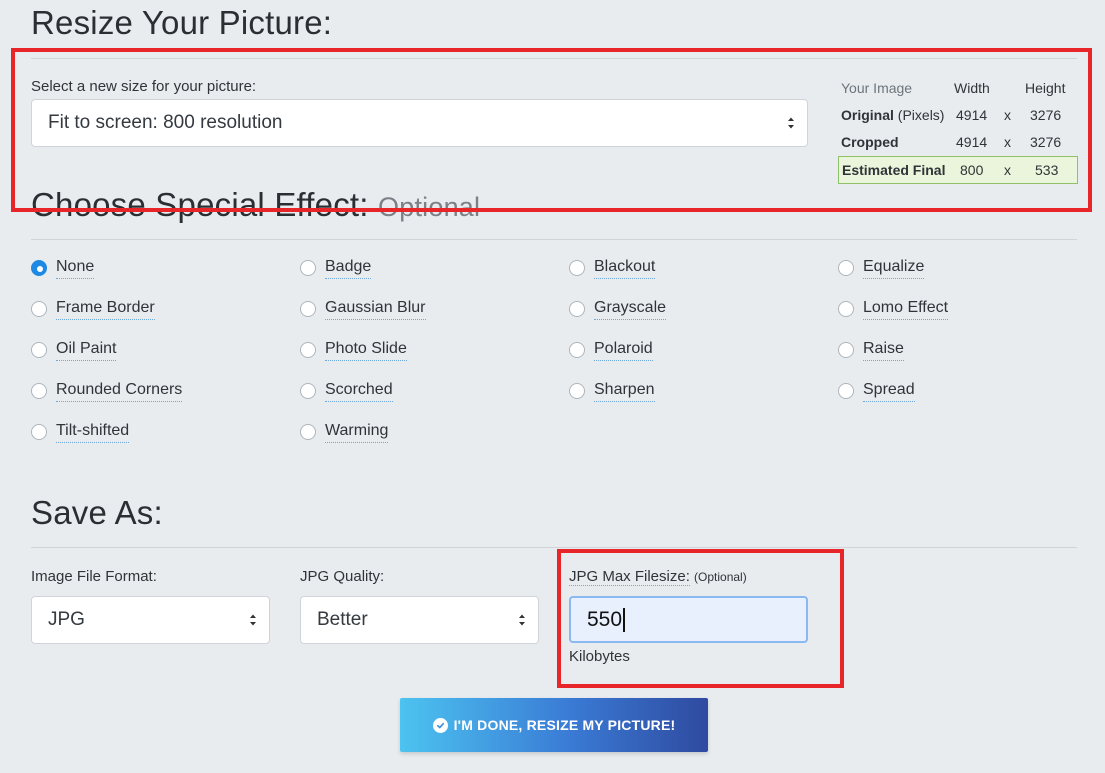  What do you see at coordinates (883, 350) in the screenshot?
I see `effect-option-label: Raise` at bounding box center [883, 350].